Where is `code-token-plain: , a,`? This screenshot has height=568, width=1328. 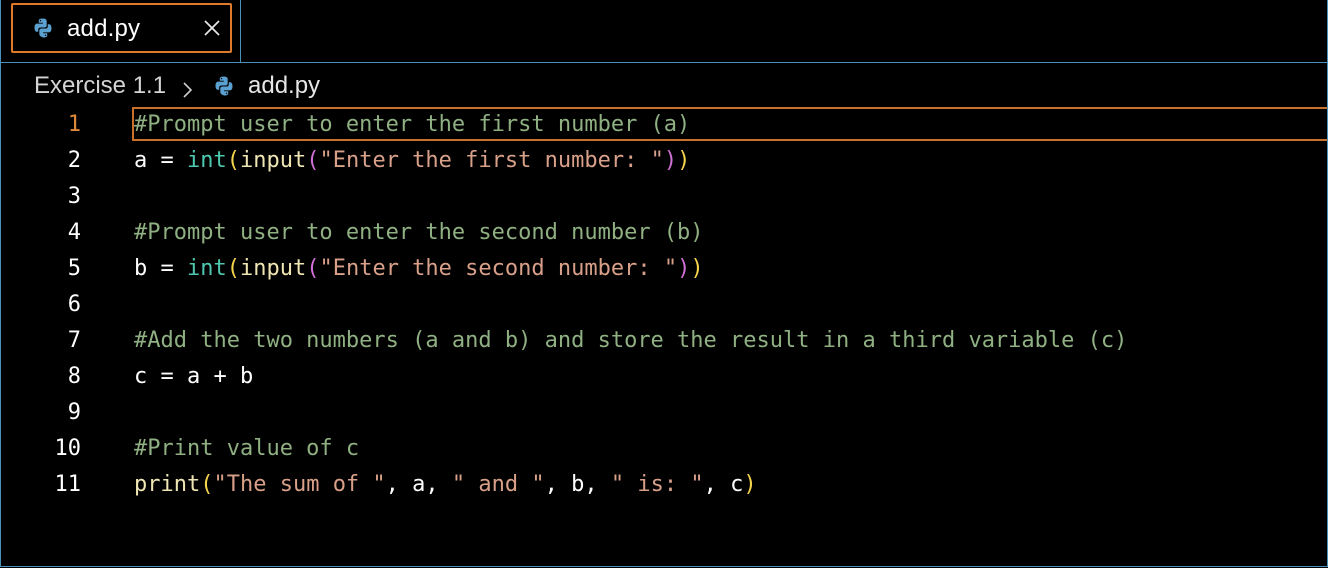
code-token-plain: , a, is located at coordinates (418, 484).